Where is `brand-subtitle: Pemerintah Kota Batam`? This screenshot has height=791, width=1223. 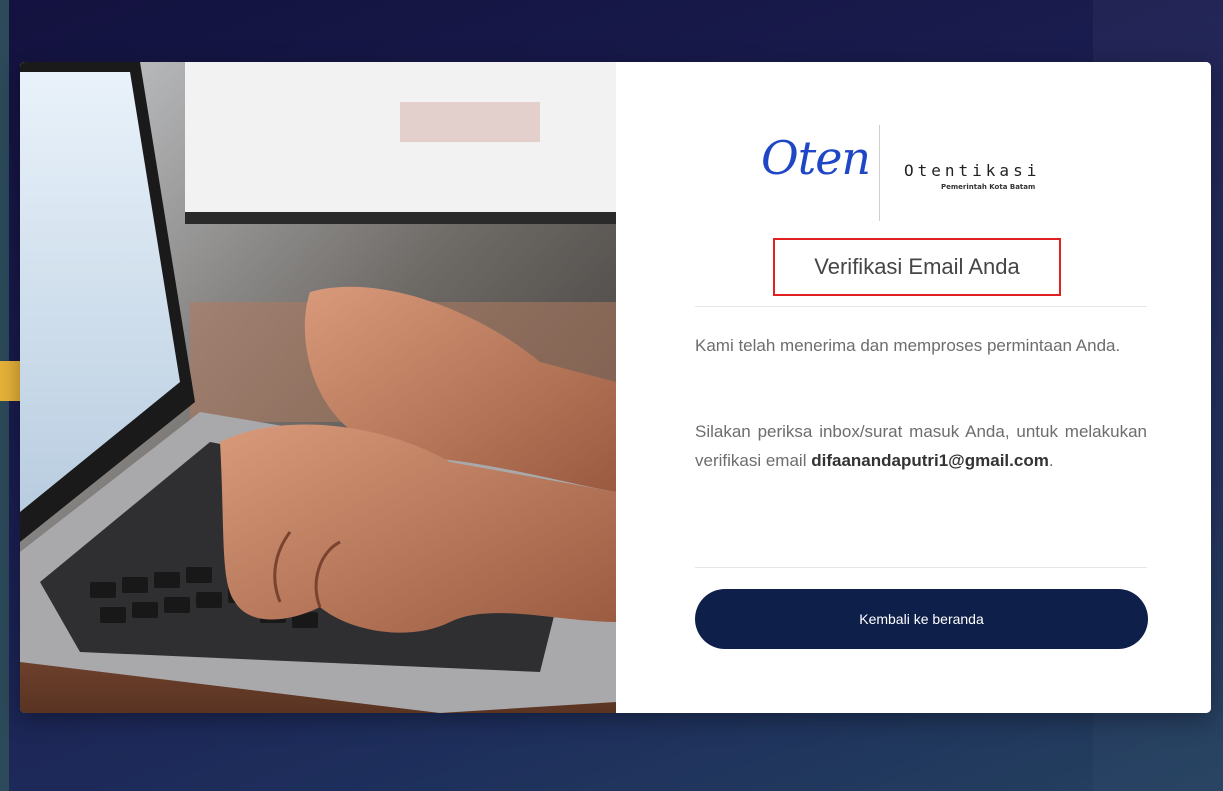 brand-subtitle: Pemerintah Kota Batam is located at coordinates (988, 187).